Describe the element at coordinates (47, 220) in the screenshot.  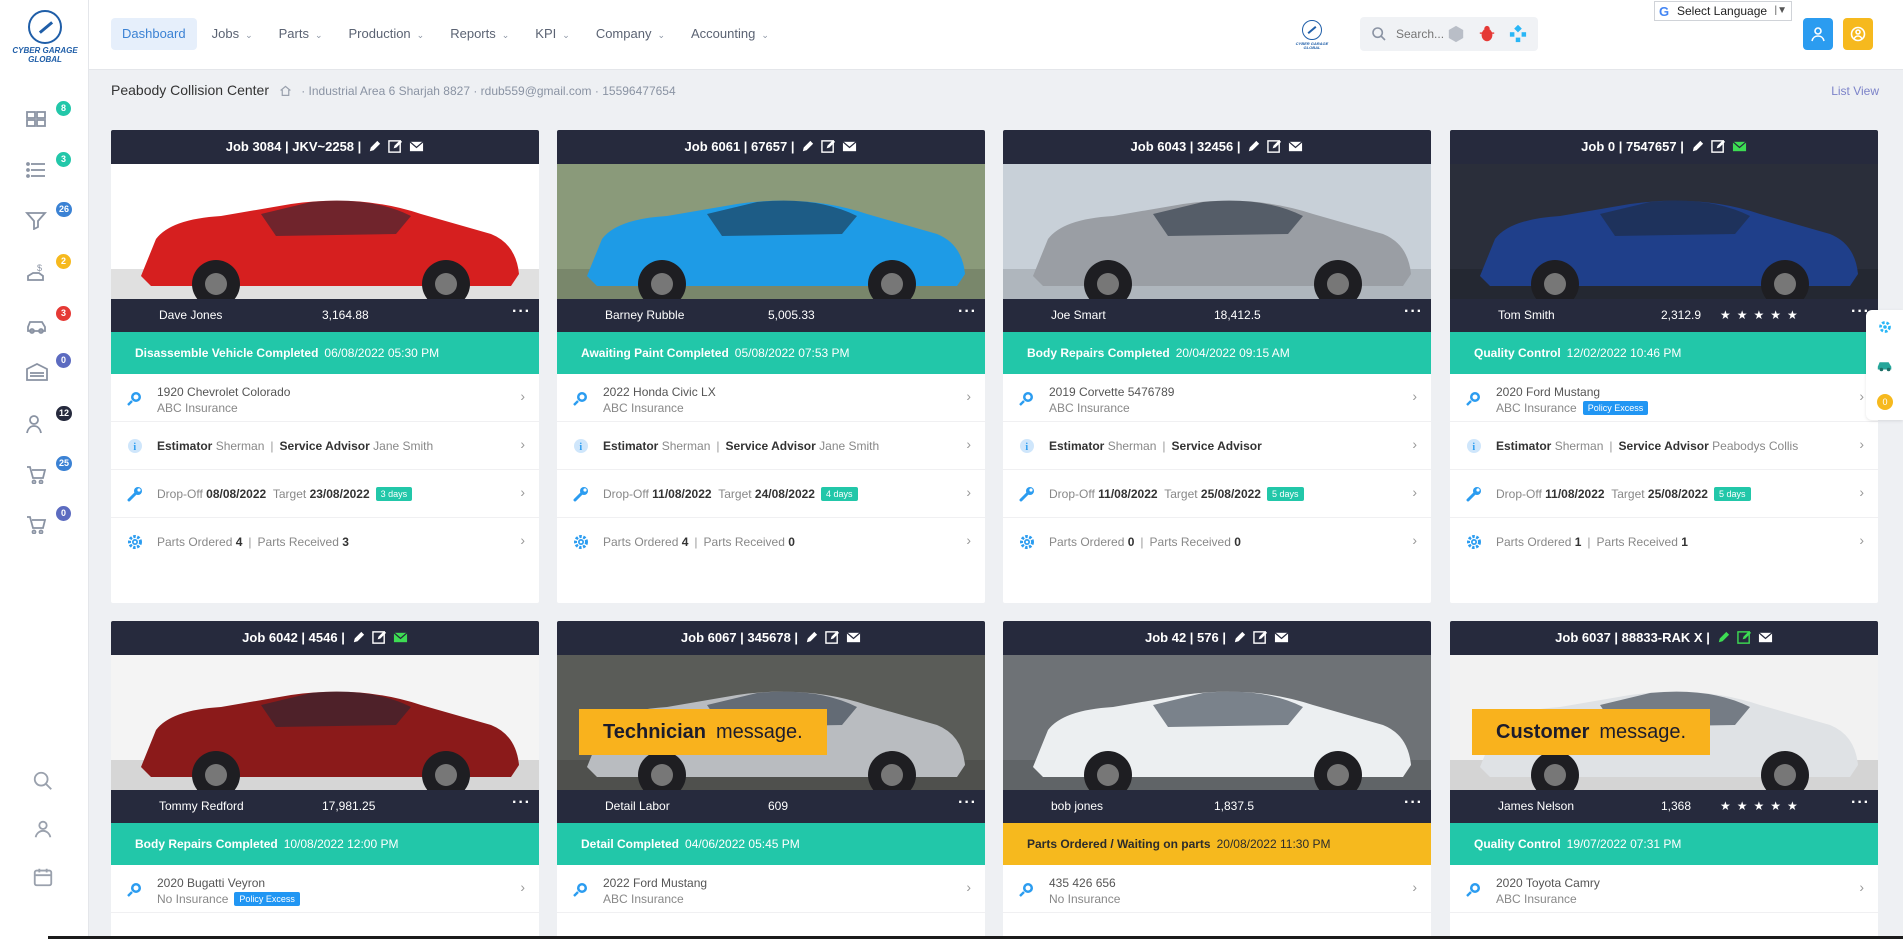
I see `sidebar-item-parts-cart: 26` at that location.